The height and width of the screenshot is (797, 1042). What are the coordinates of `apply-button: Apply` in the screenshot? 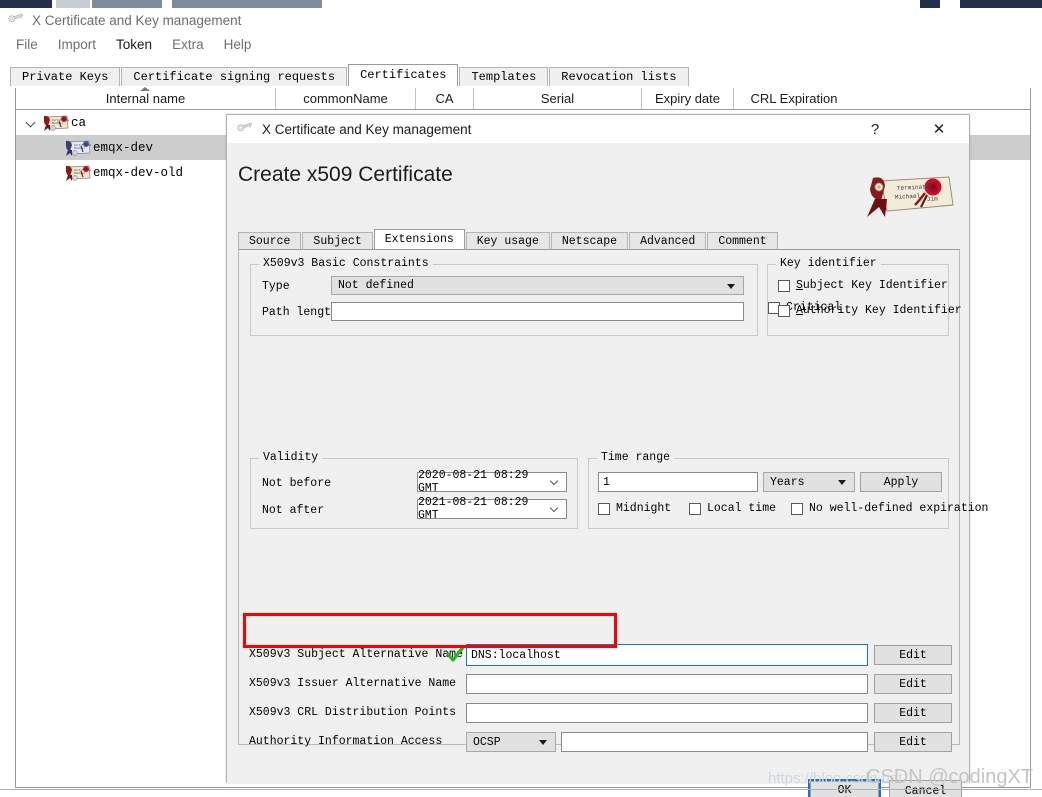 It's located at (901, 482).